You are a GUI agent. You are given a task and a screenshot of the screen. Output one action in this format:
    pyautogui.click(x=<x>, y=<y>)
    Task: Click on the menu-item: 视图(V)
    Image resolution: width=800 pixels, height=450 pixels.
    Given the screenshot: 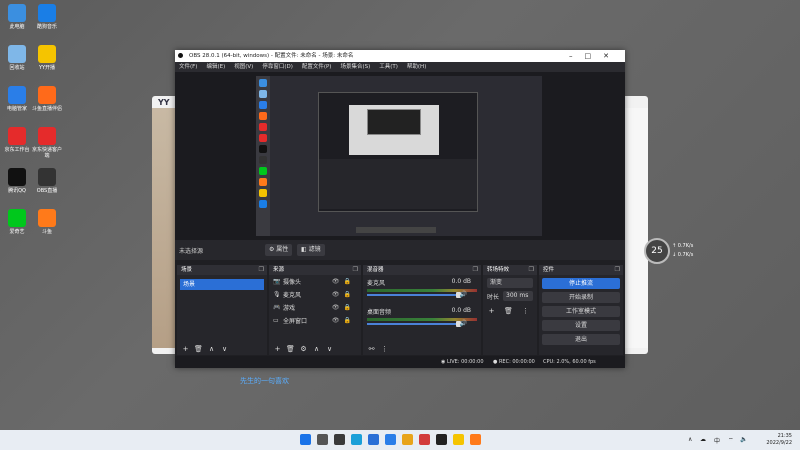 What is the action you would take?
    pyautogui.click(x=243, y=67)
    